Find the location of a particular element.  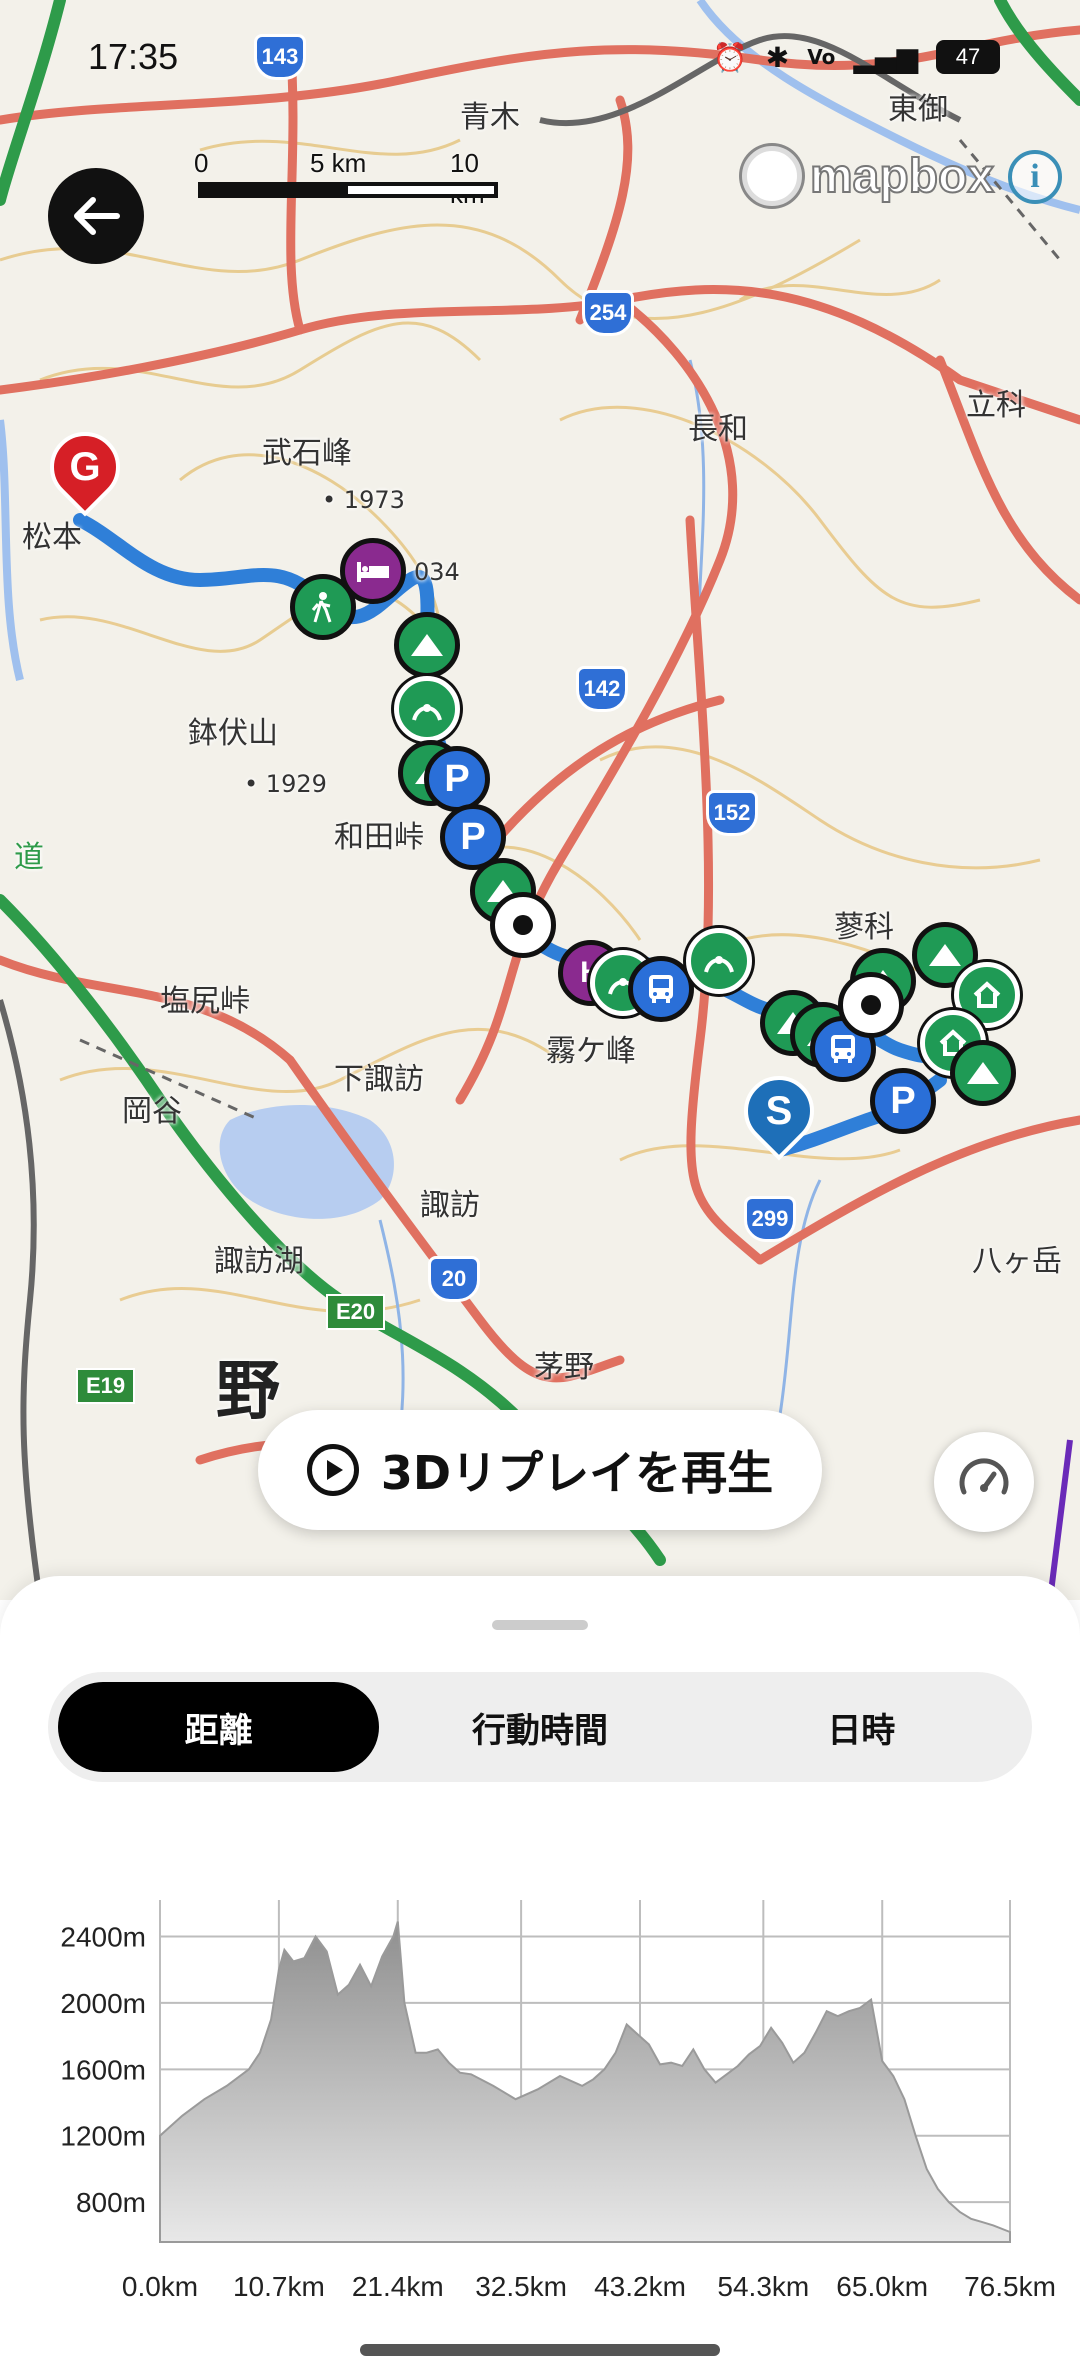

tab-datetime: 日時 is located at coordinates (861, 1727).